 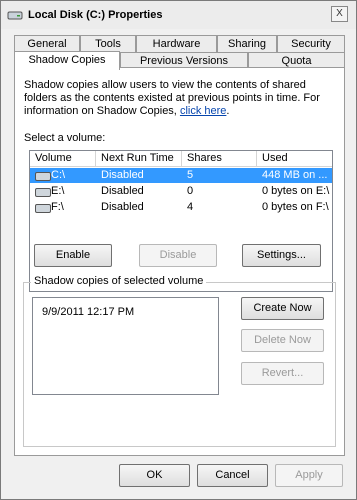 I want to click on column-next-run-time: Next Run Time, so click(x=139, y=158).